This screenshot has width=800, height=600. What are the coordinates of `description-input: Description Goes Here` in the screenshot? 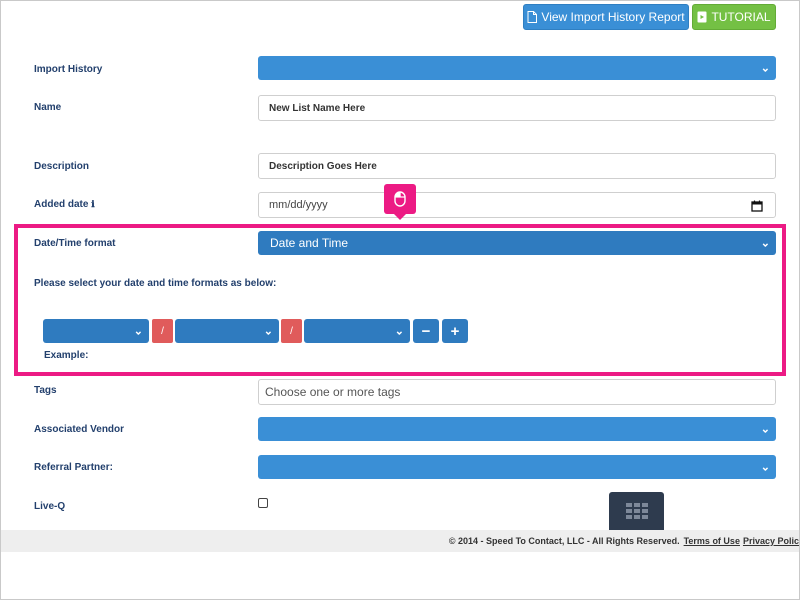 It's located at (517, 166).